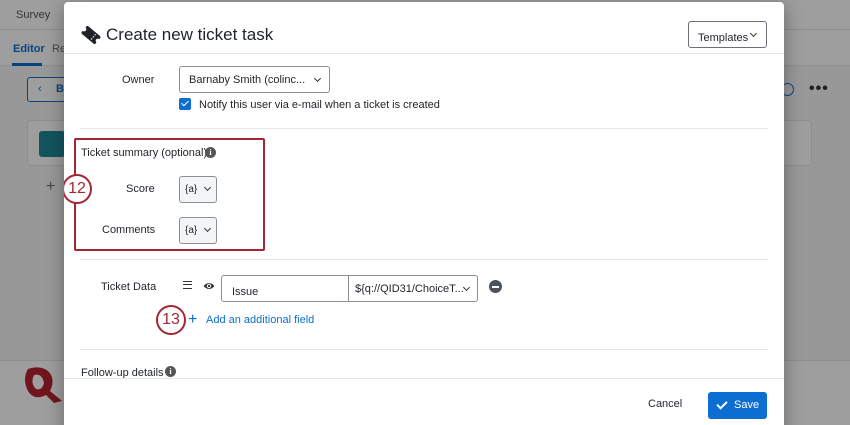  What do you see at coordinates (194, 320) in the screenshot?
I see `plus-icon: +` at bounding box center [194, 320].